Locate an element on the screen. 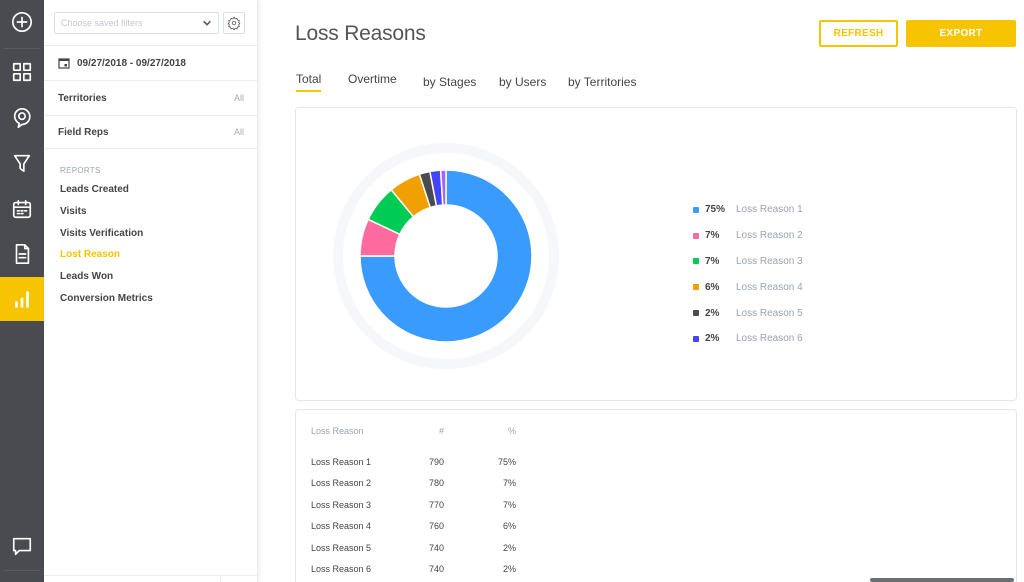 The image size is (1024, 582). saved-filters-dropdown: Choose saved filters is located at coordinates (136, 23).